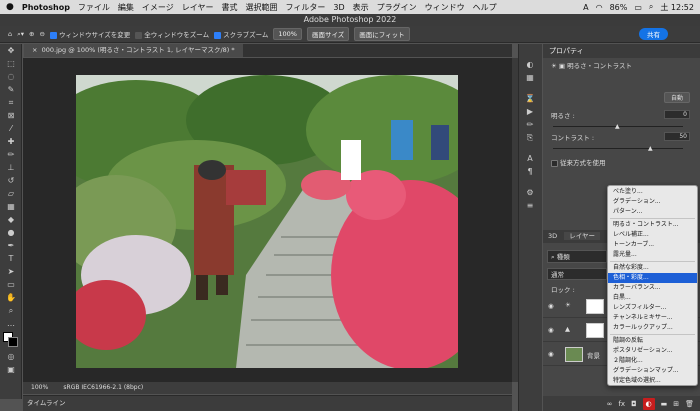 The height and width of the screenshot is (411, 700). Describe the element at coordinates (530, 77) in the screenshot. I see `swatches-icon: ▦` at that location.